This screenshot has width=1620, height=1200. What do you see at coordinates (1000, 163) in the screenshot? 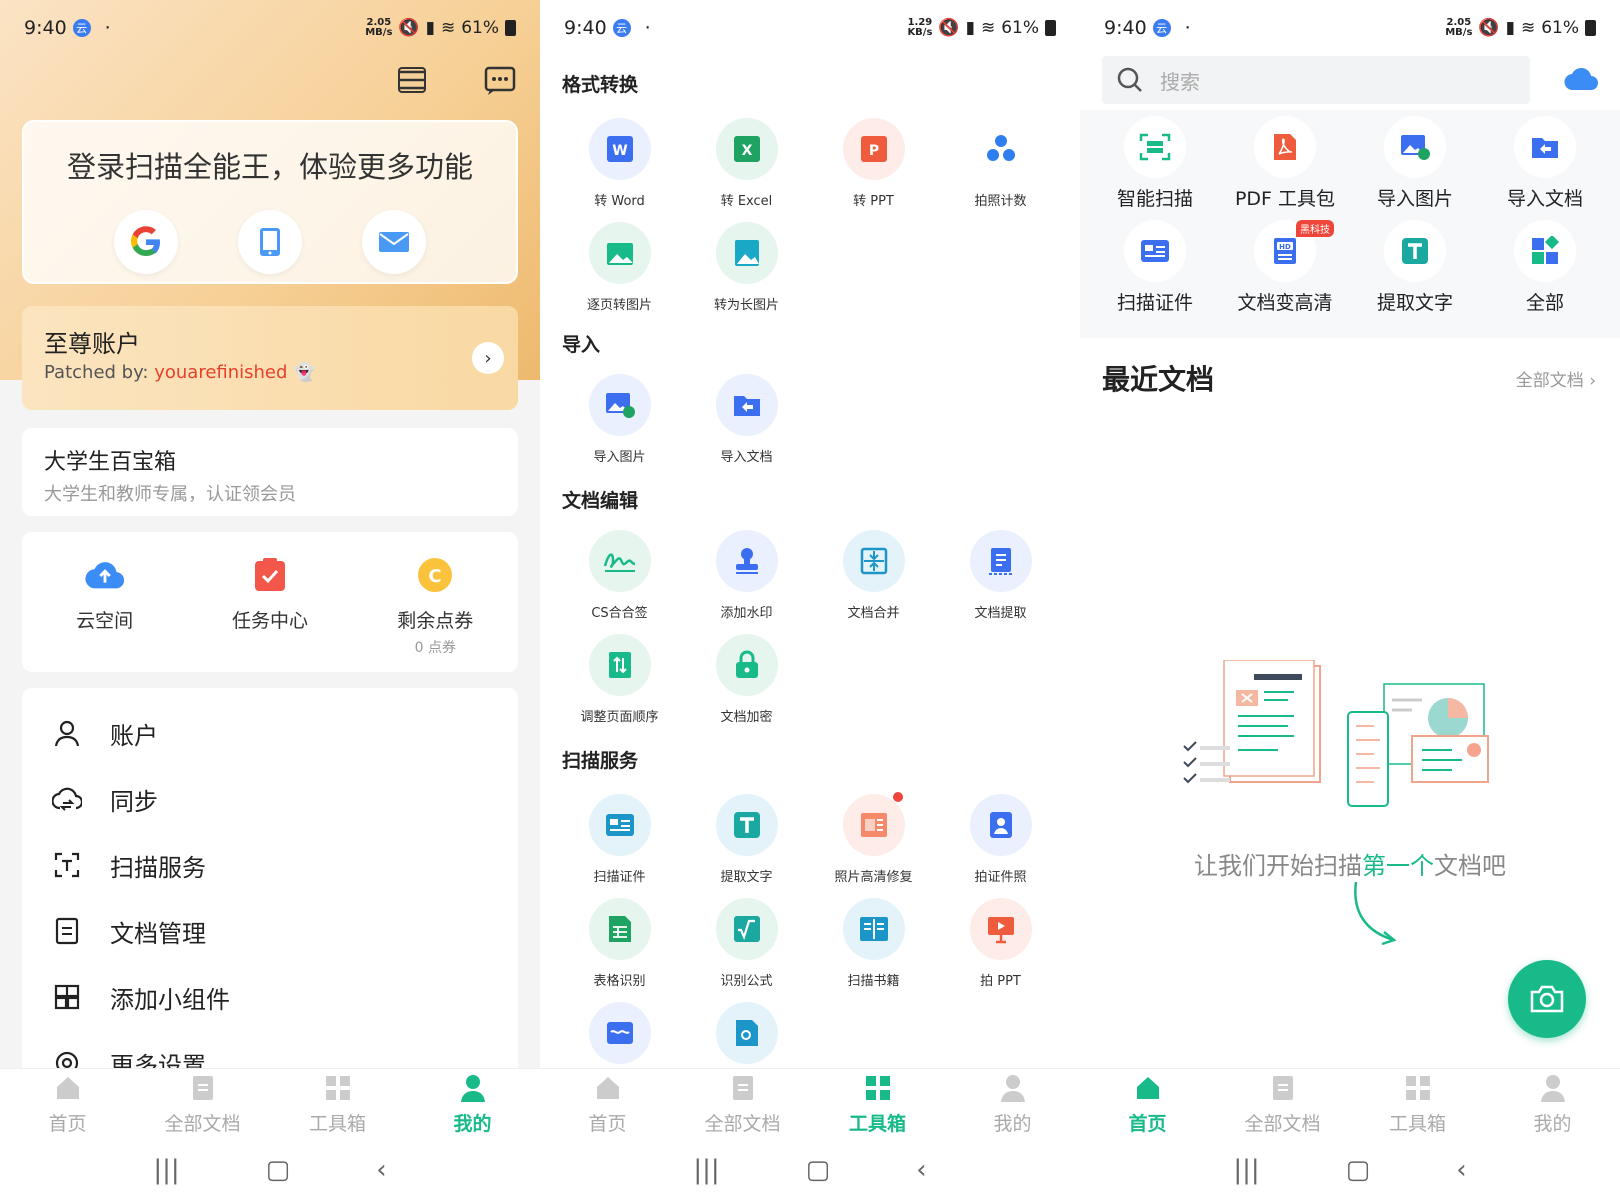
I see `tool-photo-count: 拍照计数` at bounding box center [1000, 163].